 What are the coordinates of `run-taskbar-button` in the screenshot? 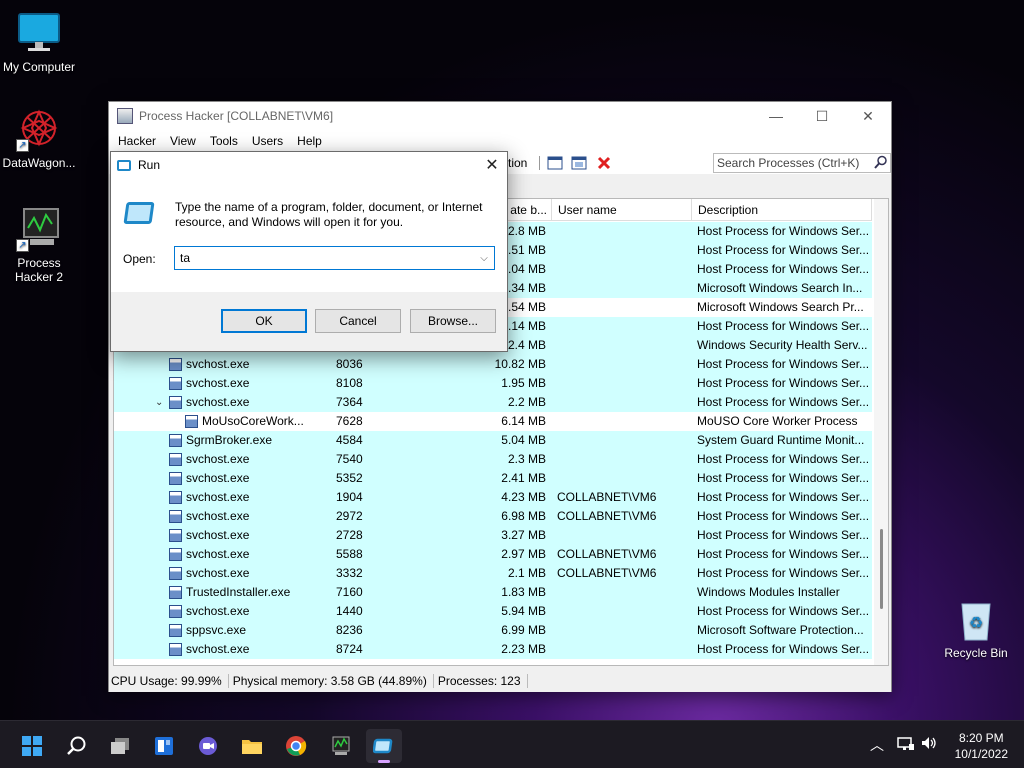 It's located at (384, 746).